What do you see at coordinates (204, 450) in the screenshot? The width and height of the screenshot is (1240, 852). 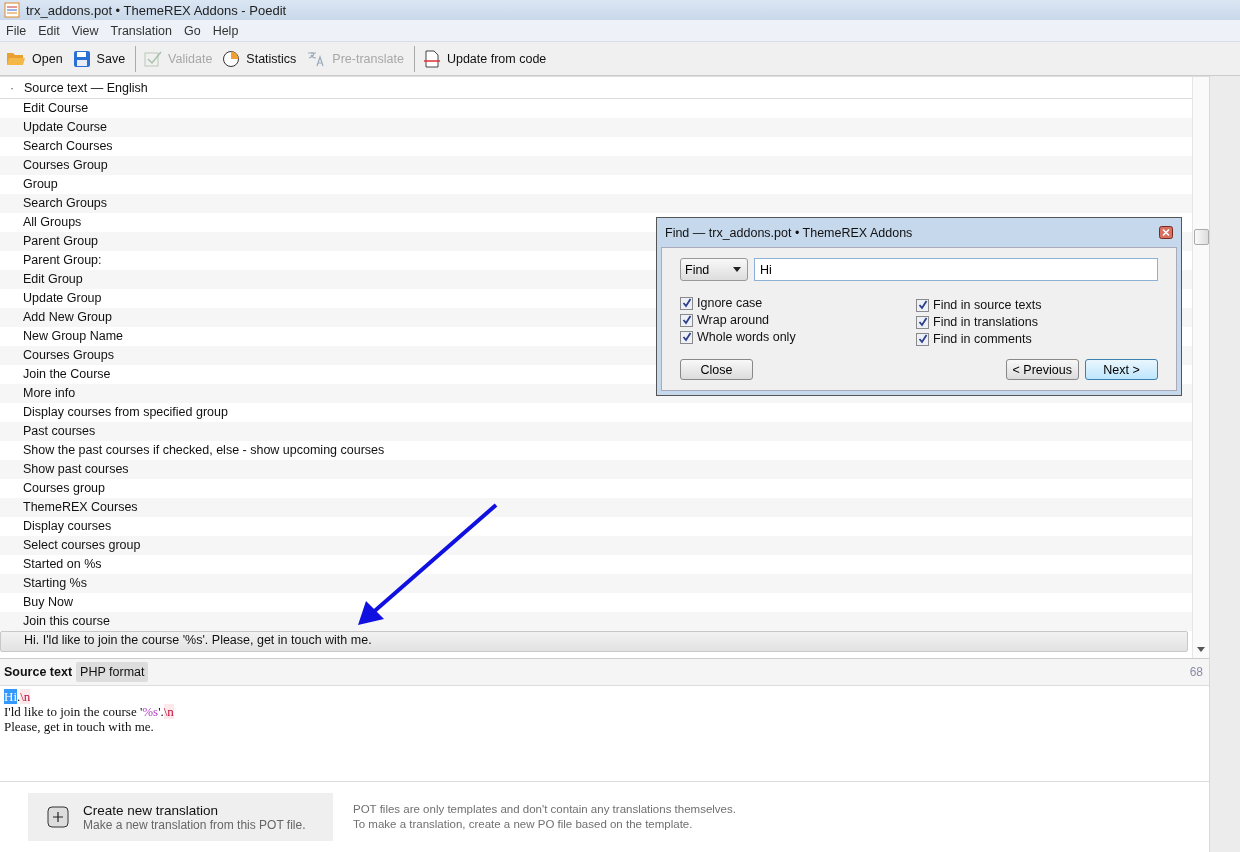 I see `list-row: Show the past courses if checked, else - show upcoming courses` at bounding box center [204, 450].